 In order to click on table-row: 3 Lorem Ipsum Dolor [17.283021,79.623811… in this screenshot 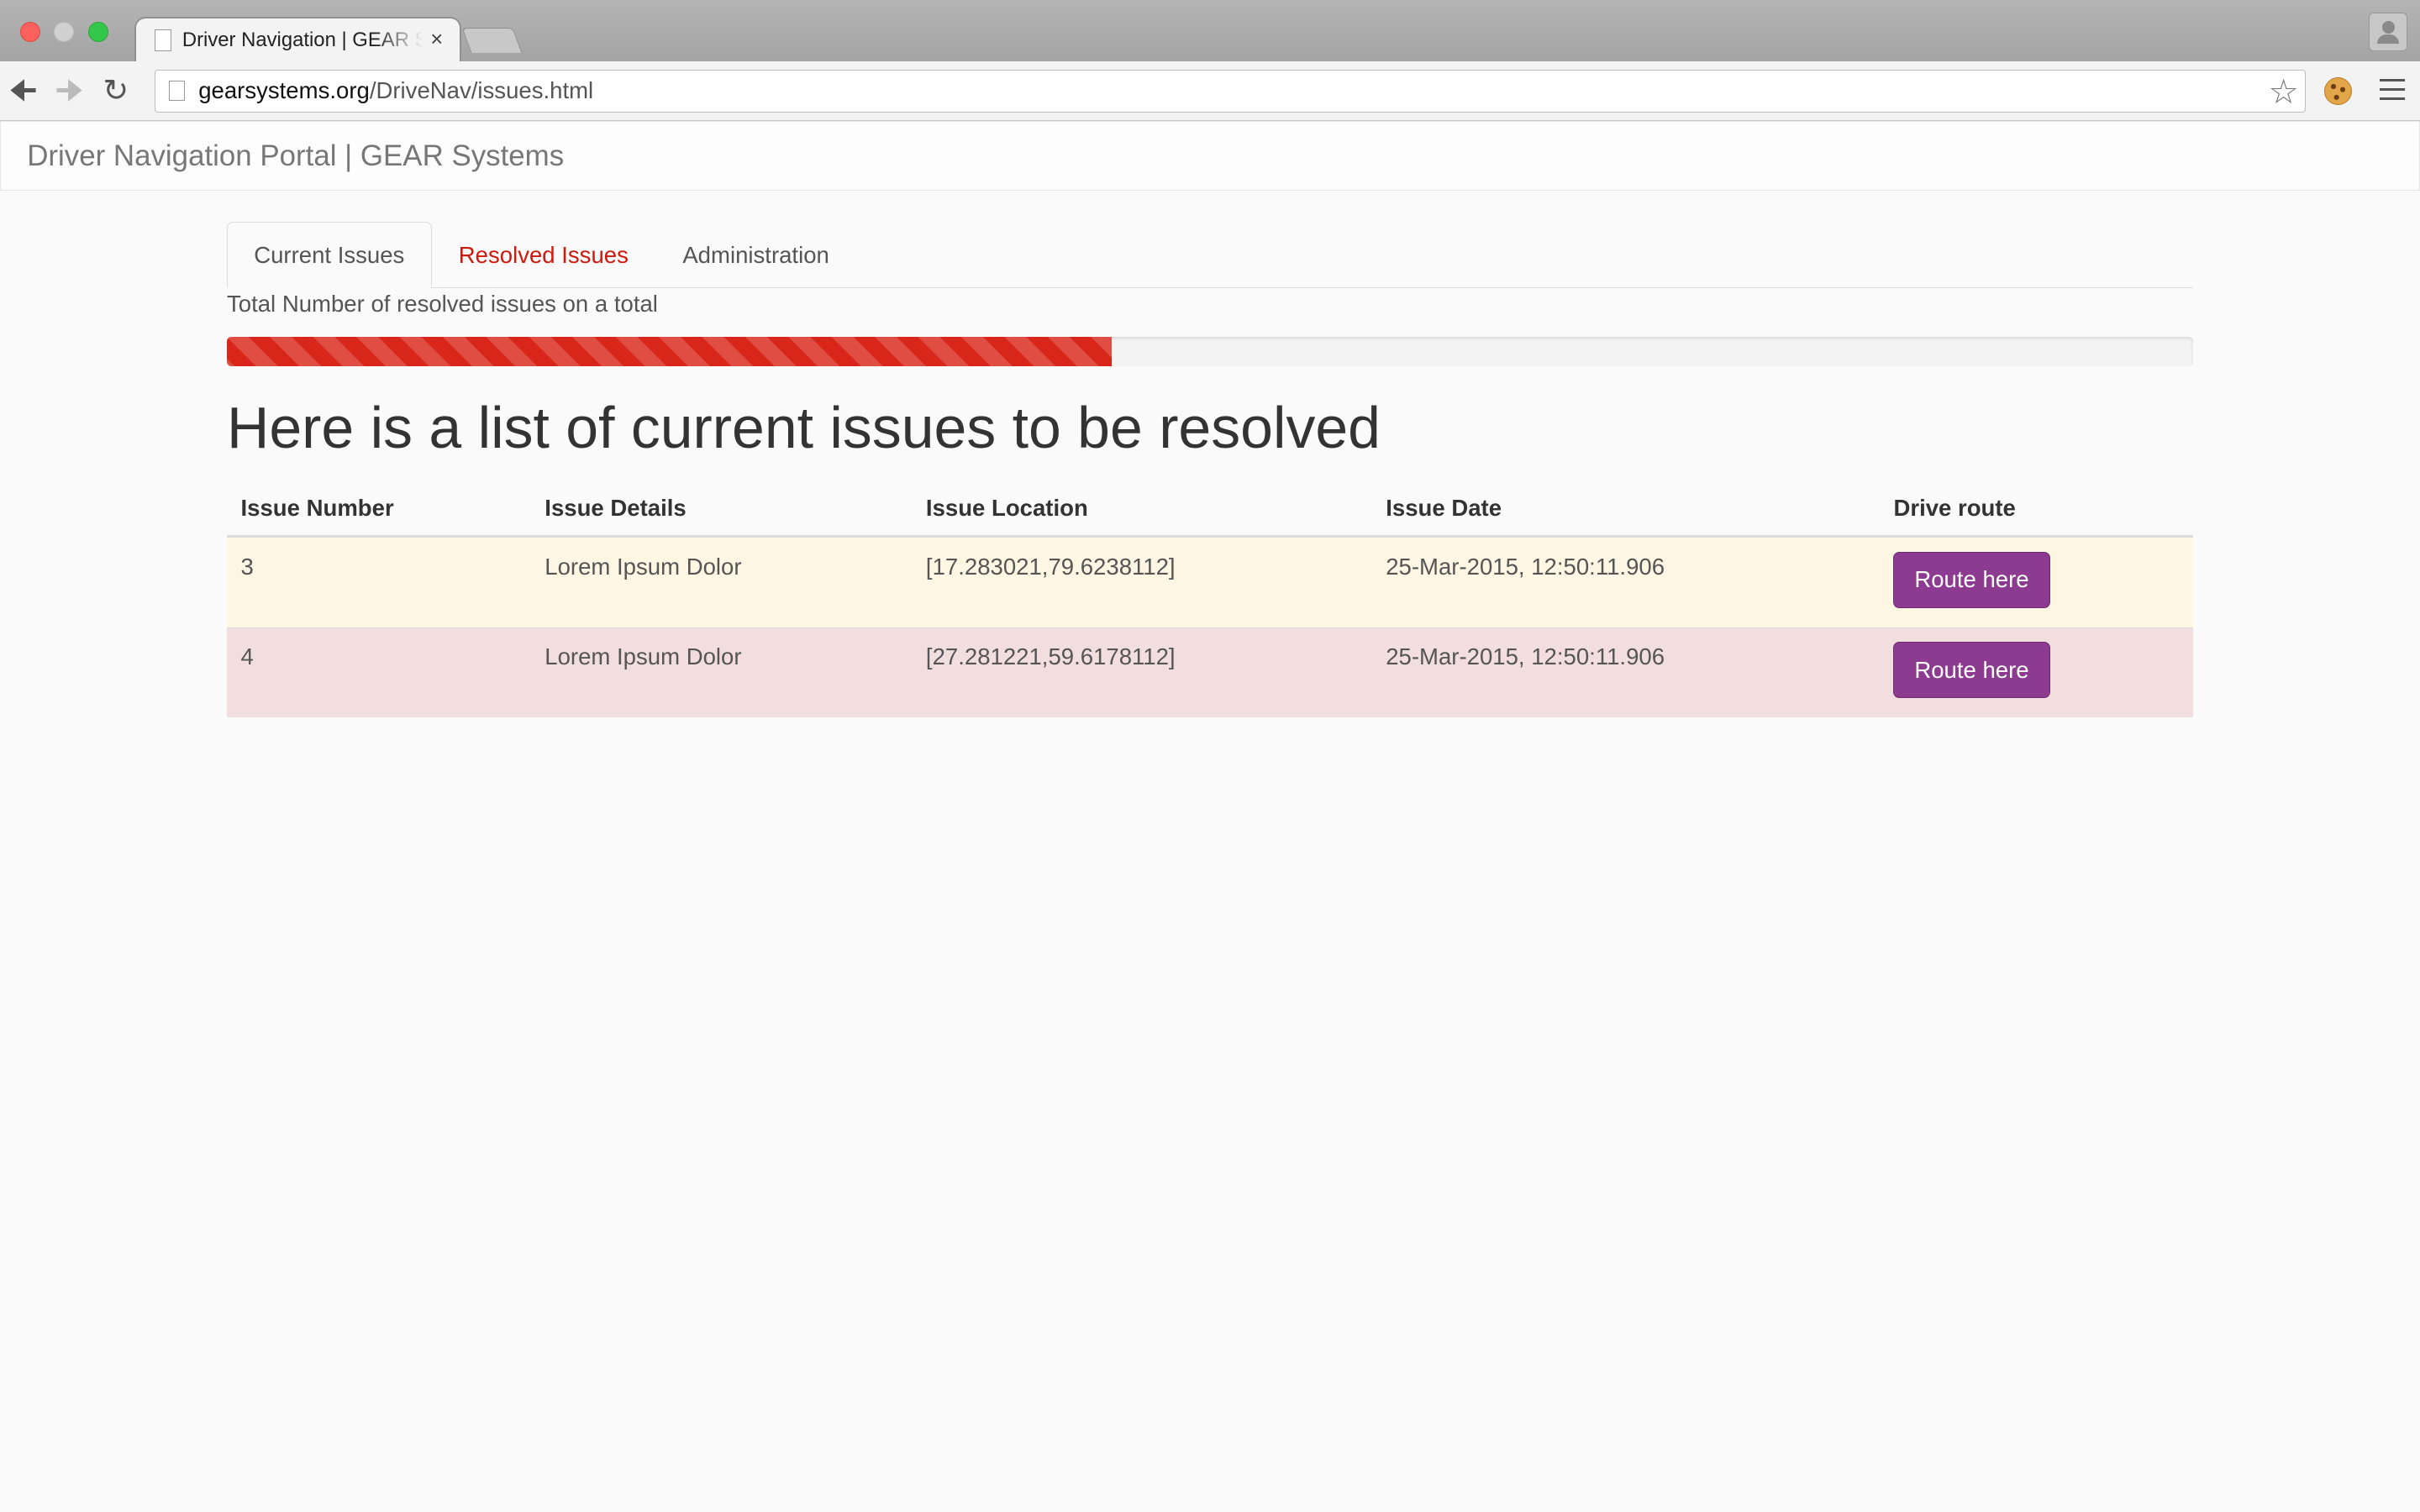, I will do `click(1209, 582)`.